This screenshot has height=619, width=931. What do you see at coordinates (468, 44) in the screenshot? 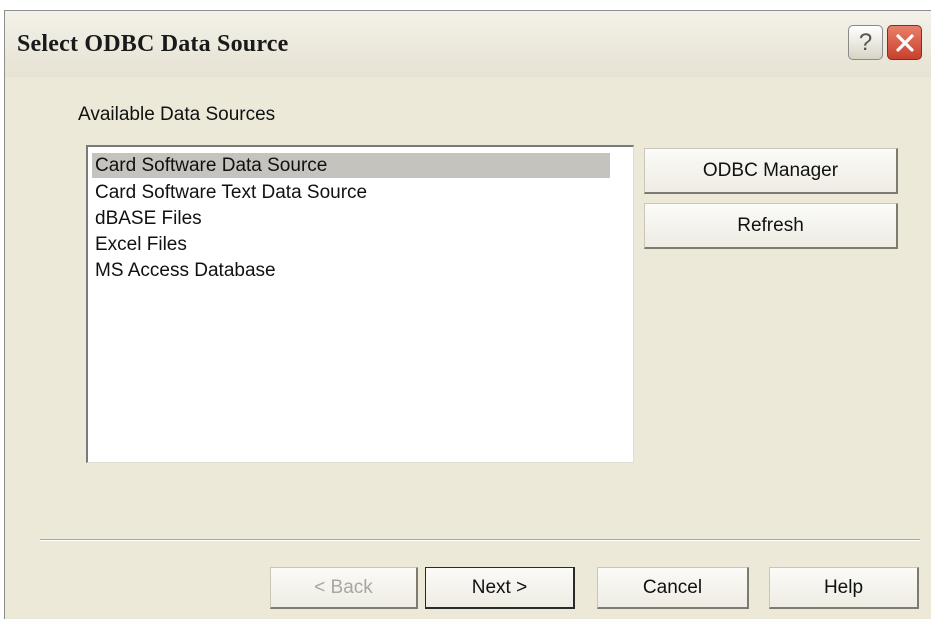
I see `title-bar: Select ODBC Data Source ?` at bounding box center [468, 44].